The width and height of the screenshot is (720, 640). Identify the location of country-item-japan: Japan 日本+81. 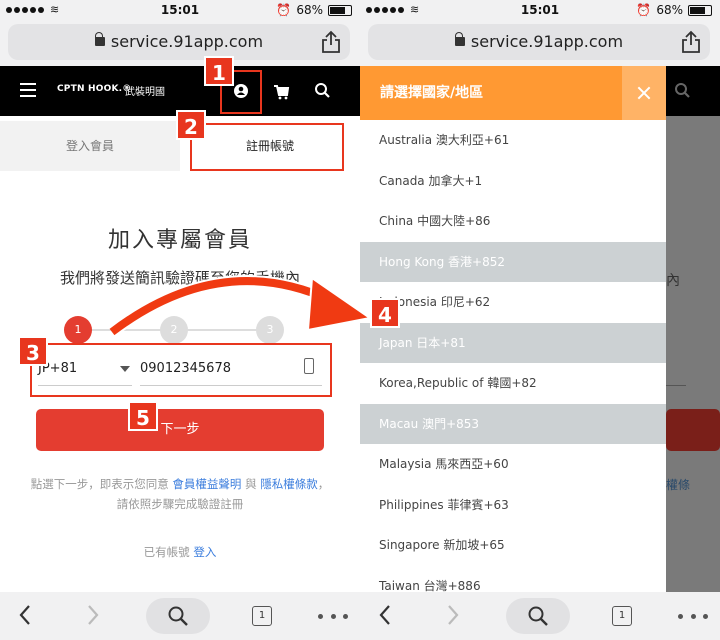
(513, 342).